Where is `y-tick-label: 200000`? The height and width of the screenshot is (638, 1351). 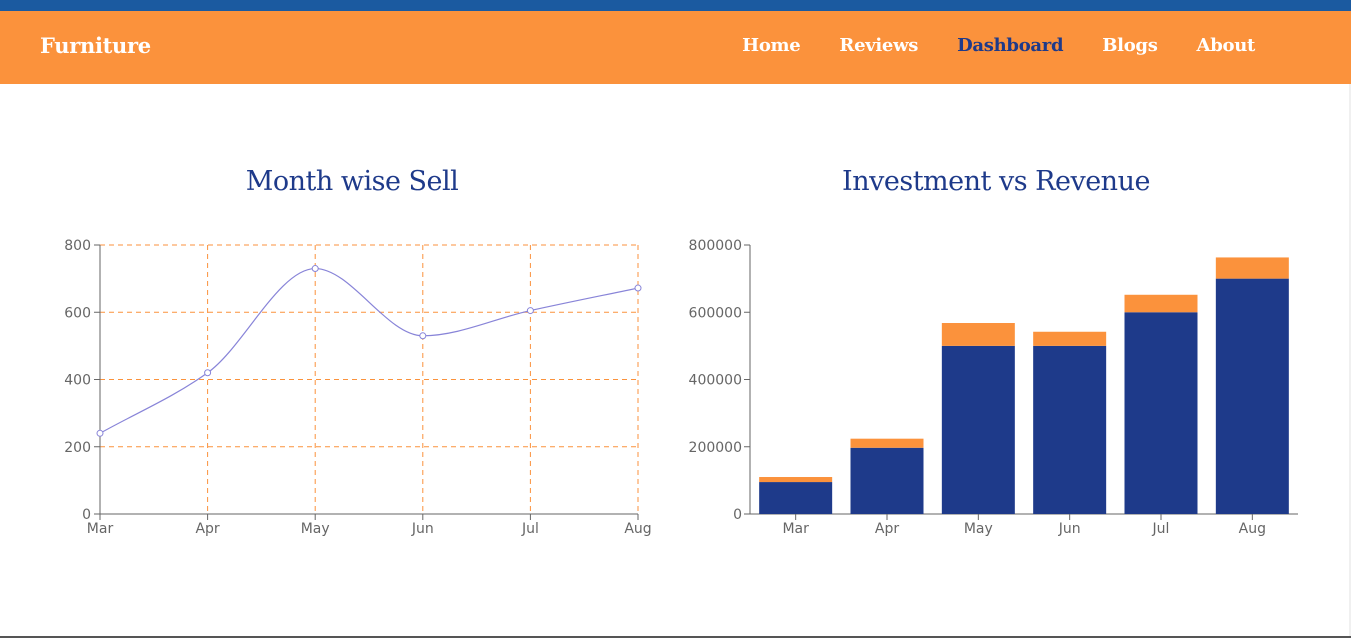 y-tick-label: 200000 is located at coordinates (715, 448).